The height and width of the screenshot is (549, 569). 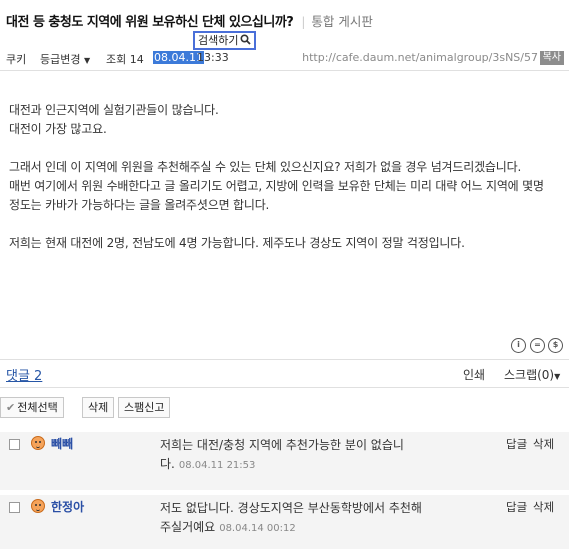 What do you see at coordinates (518, 345) in the screenshot?
I see `cc-by-icon: i` at bounding box center [518, 345].